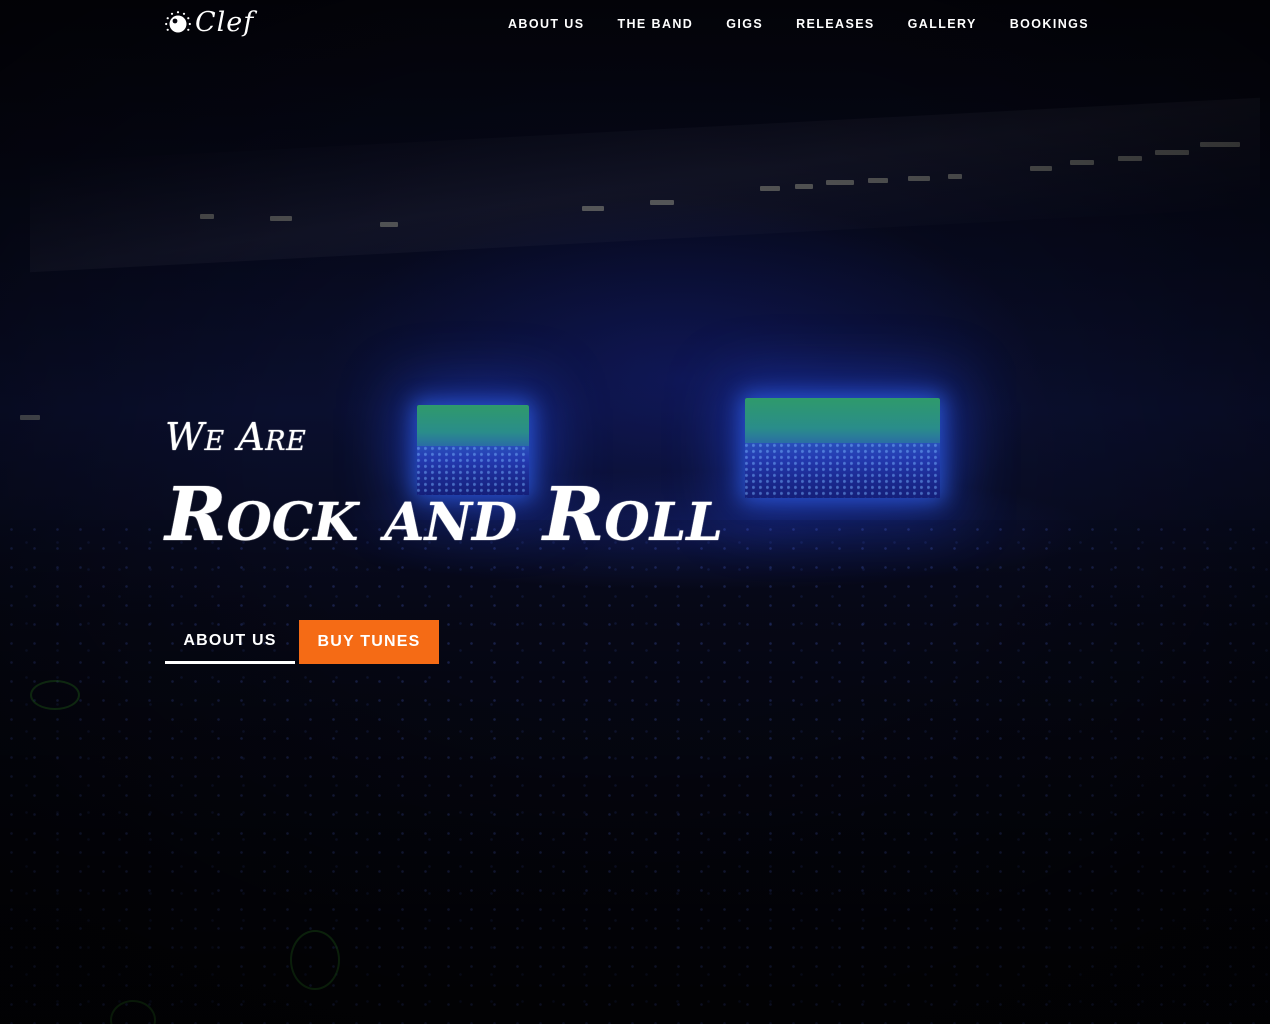 Image resolution: width=1270 pixels, height=1024 pixels. Describe the element at coordinates (835, 24) in the screenshot. I see `nav-item-releases: RELEASES` at that location.